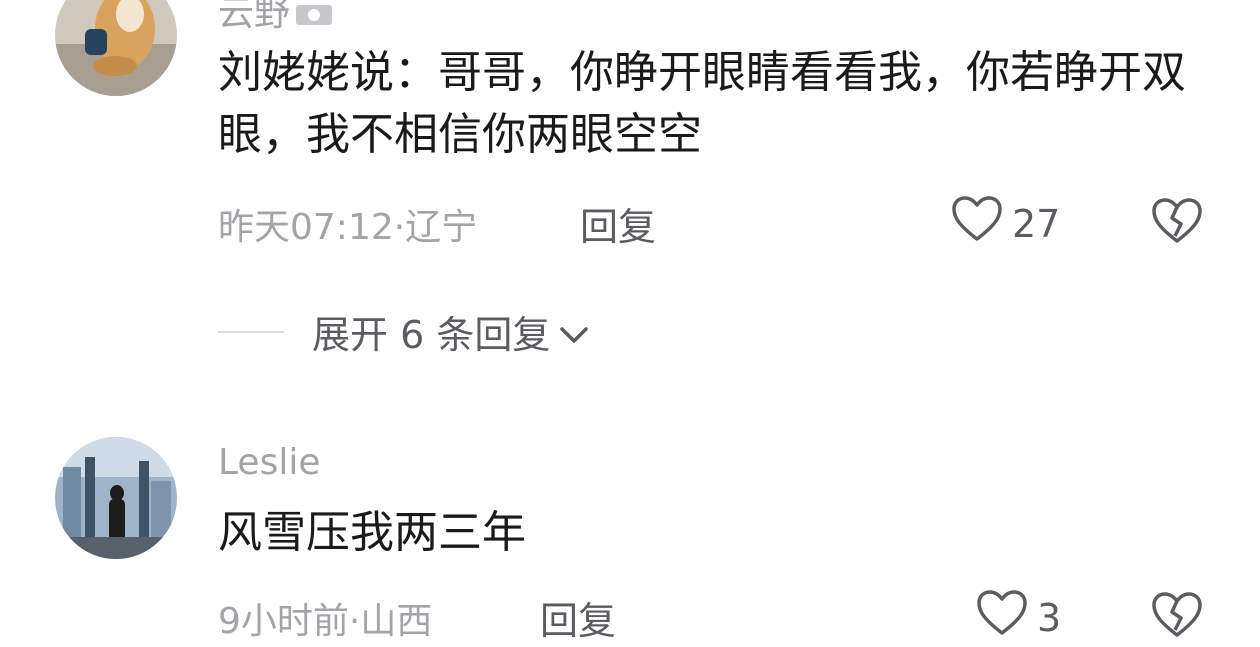 The height and width of the screenshot is (647, 1260). I want to click on comment-text: 刘姥姥说：哥哥，你睁开眼睛看看我，你若睁开双眼，我不相信你两眼空空, so click(702, 103).